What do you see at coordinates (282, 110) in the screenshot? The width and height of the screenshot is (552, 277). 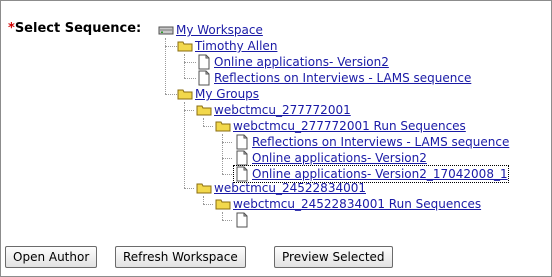 I see `group-folder-link: webctmcu_277772001` at bounding box center [282, 110].